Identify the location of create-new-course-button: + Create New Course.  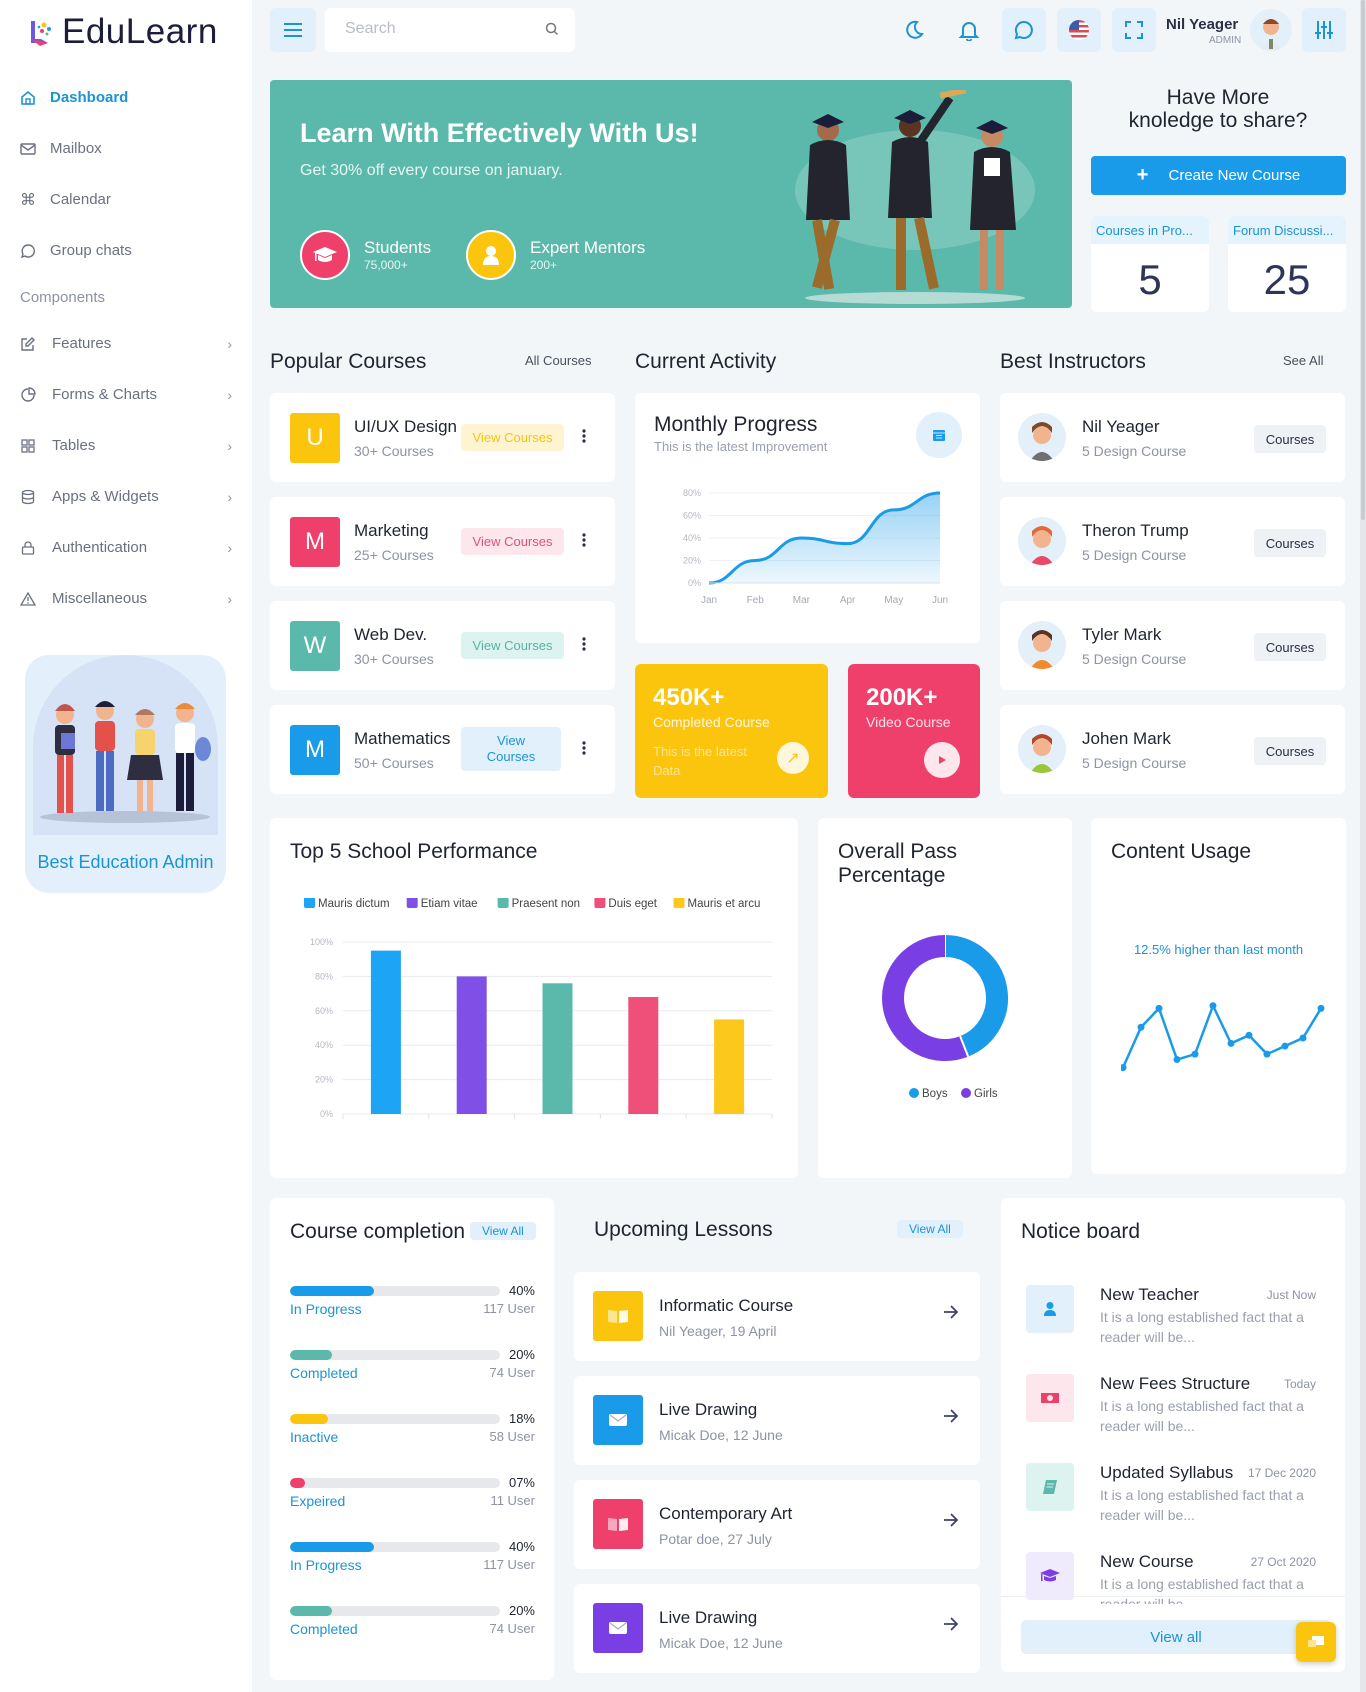
(1218, 175).